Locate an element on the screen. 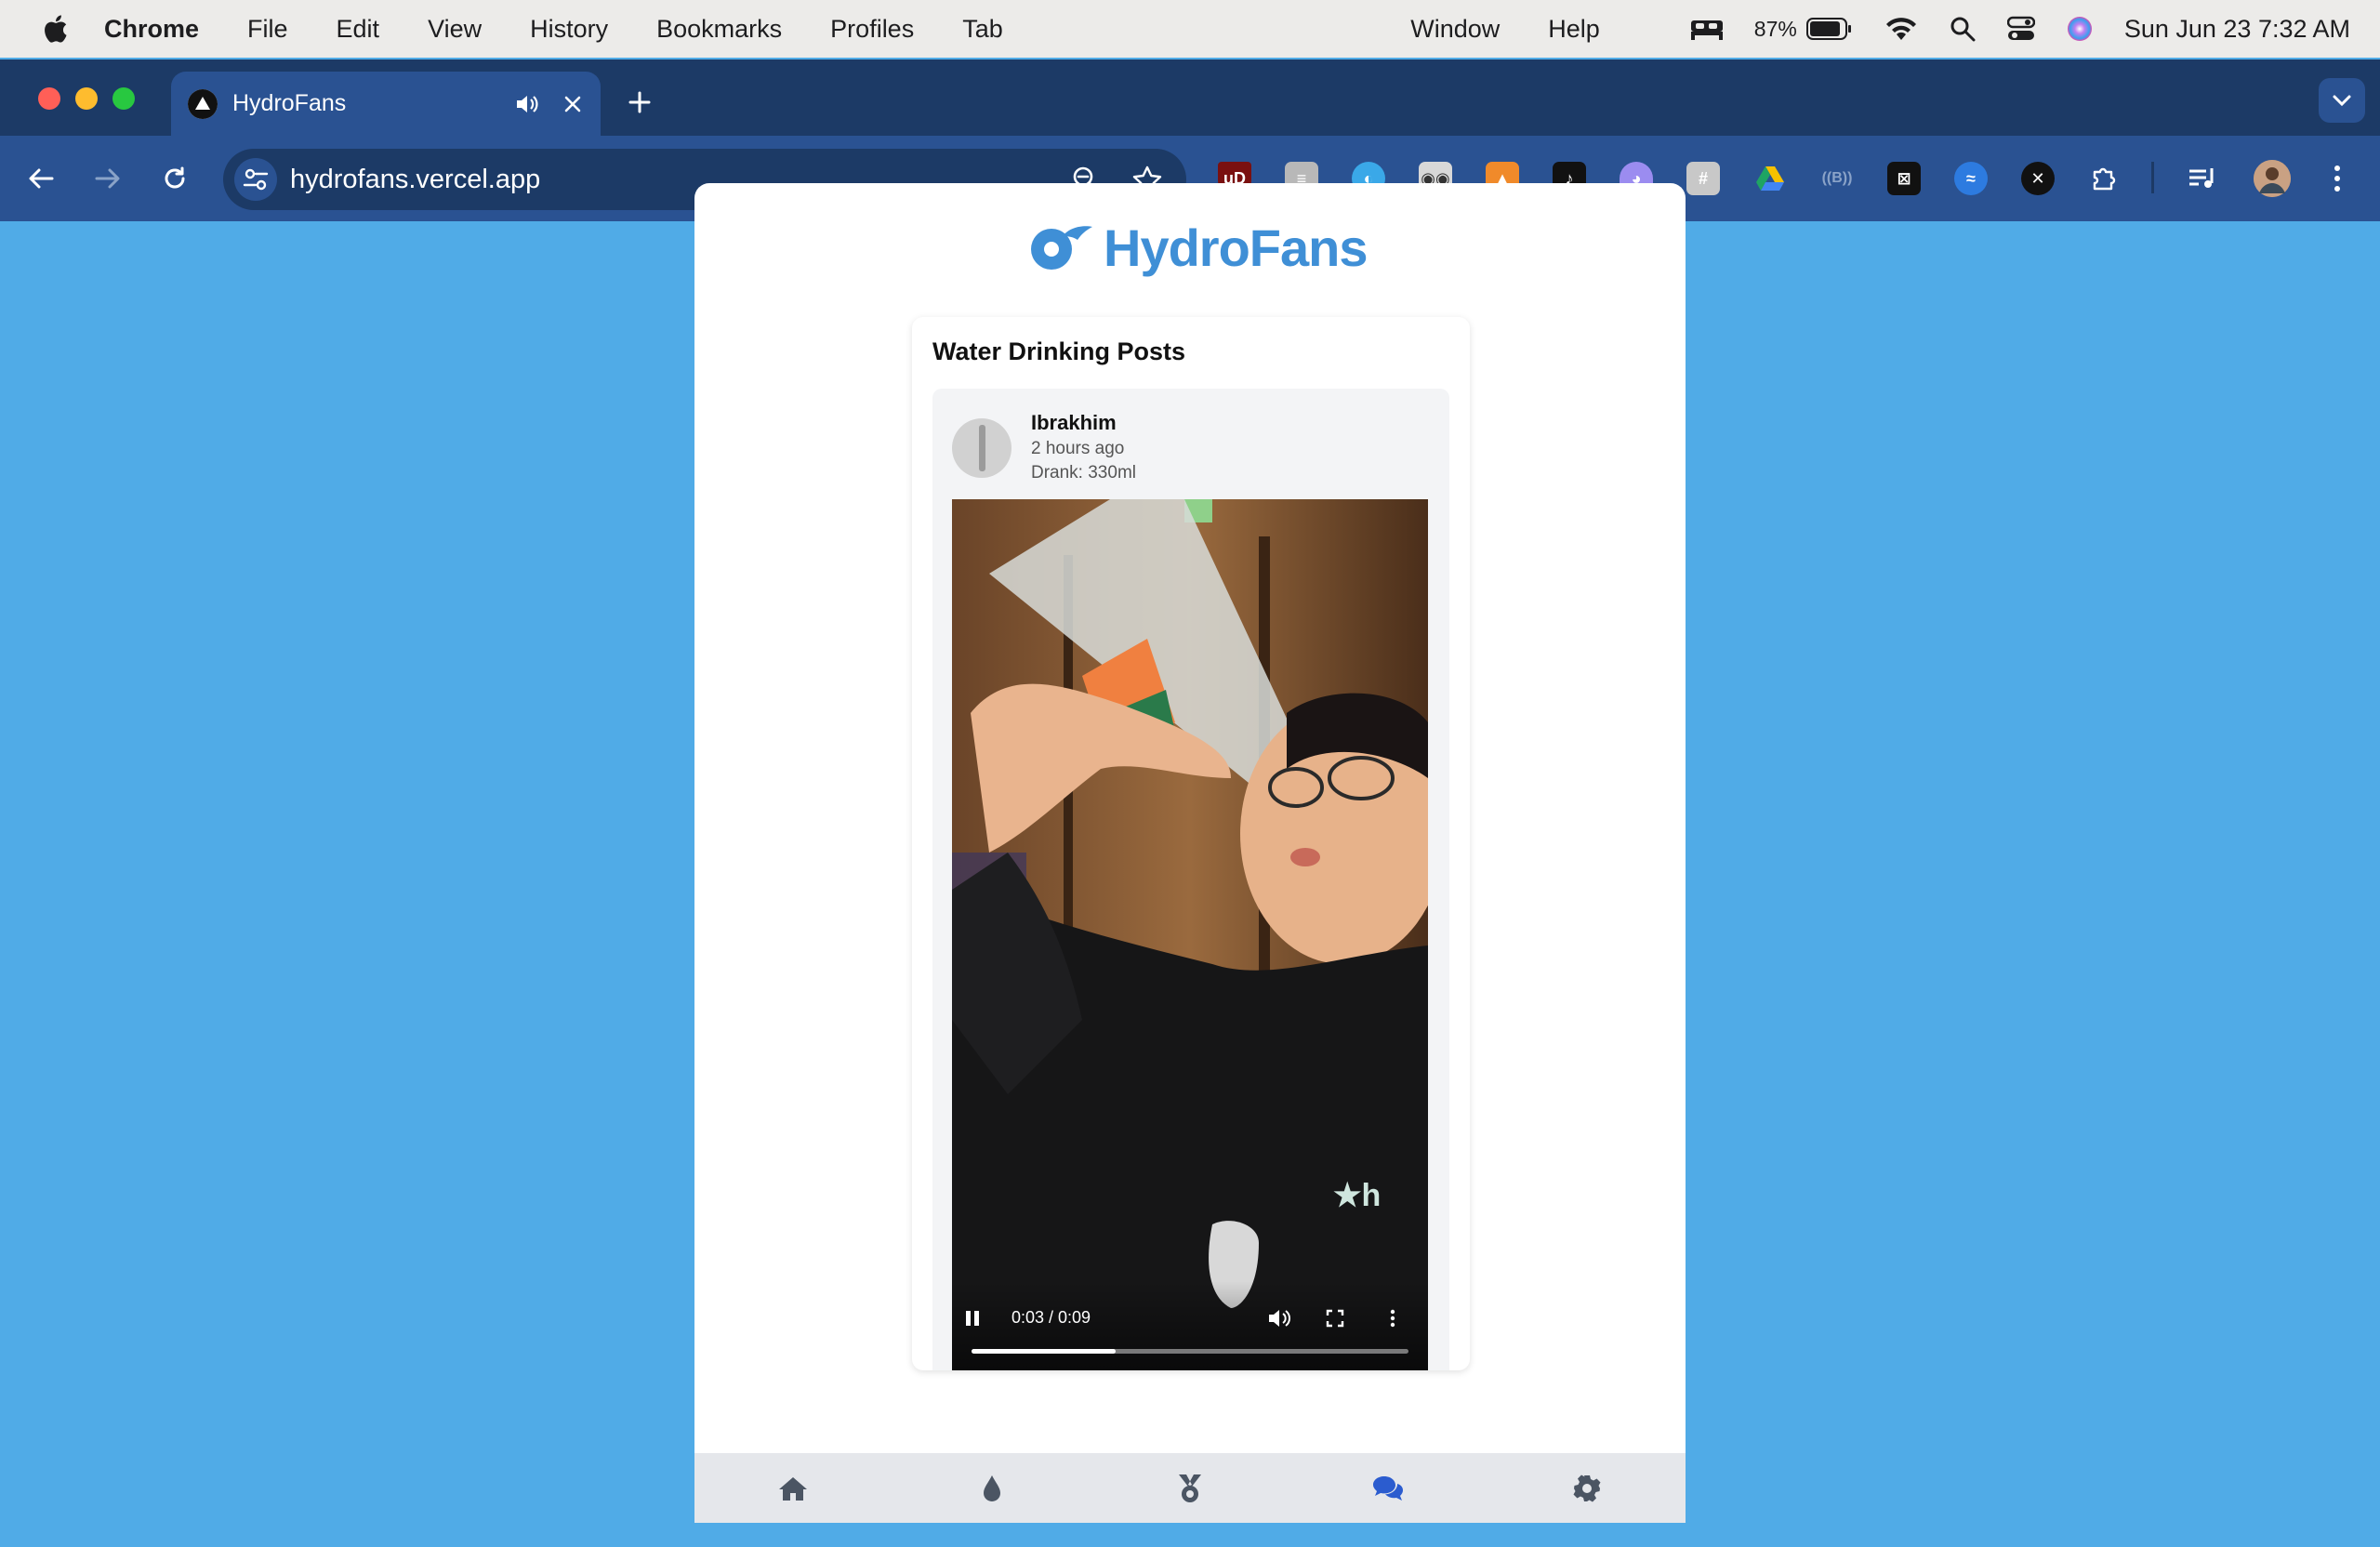 Image resolution: width=2380 pixels, height=1547 pixels. gear-icon is located at coordinates (1587, 1488).